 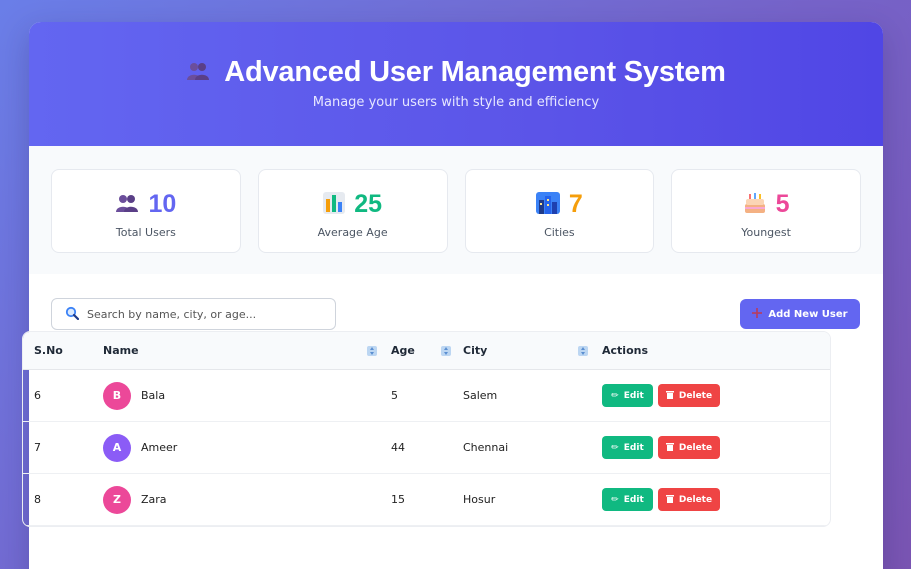 What do you see at coordinates (426, 448) in the screenshot?
I see `table-row: 7 A Ameer 44 Chennai ✏ Edit Delete` at bounding box center [426, 448].